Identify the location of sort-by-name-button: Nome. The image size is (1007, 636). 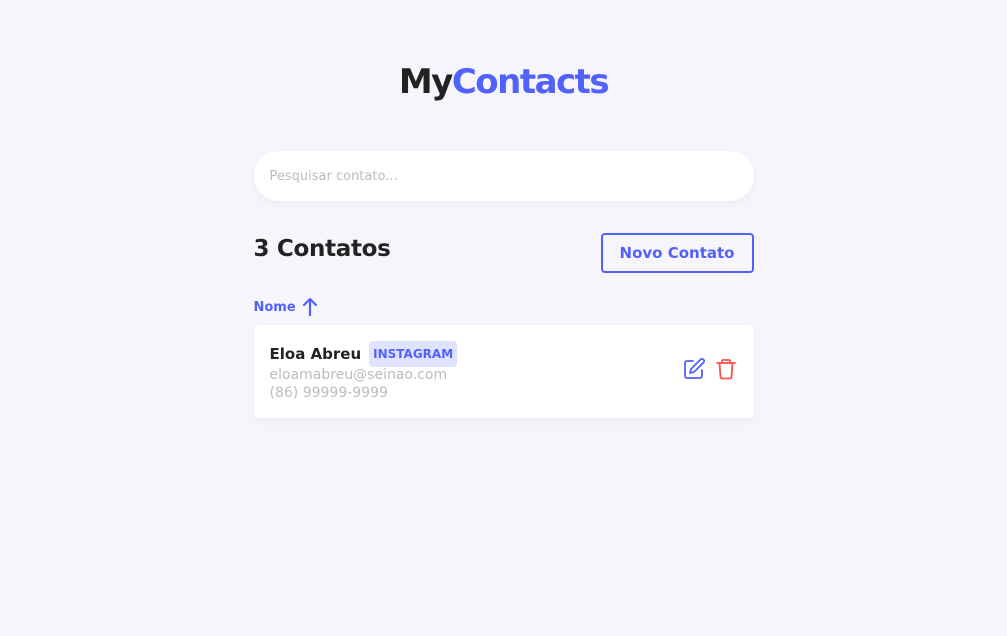
(286, 307).